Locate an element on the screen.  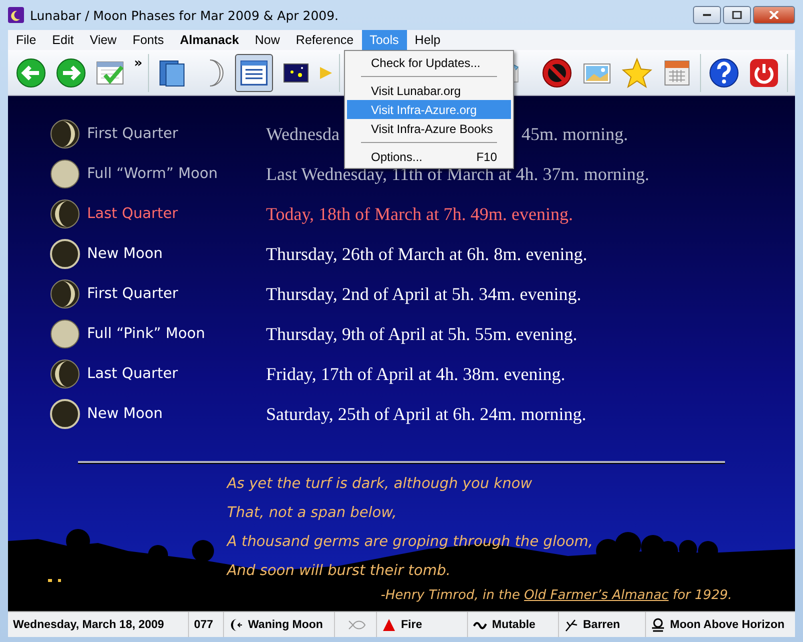
menu-item: Visit Infra-Azure Books is located at coordinates (429, 128).